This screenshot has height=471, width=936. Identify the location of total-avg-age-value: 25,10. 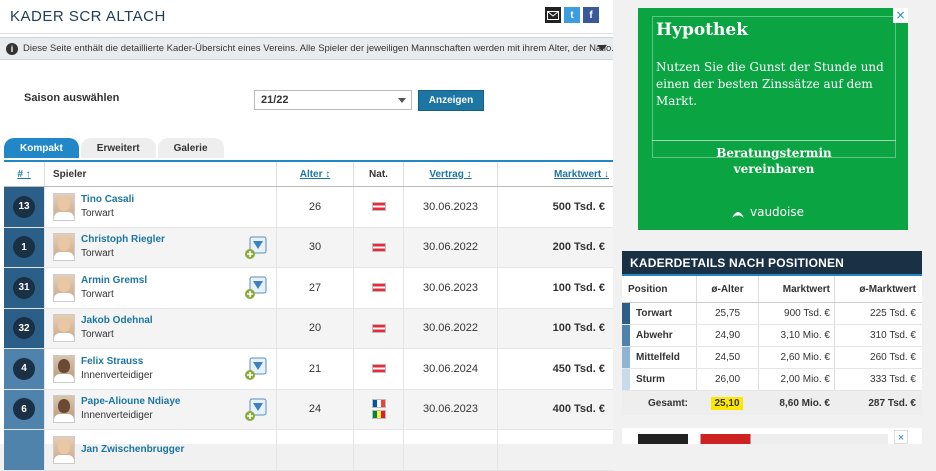
(727, 403).